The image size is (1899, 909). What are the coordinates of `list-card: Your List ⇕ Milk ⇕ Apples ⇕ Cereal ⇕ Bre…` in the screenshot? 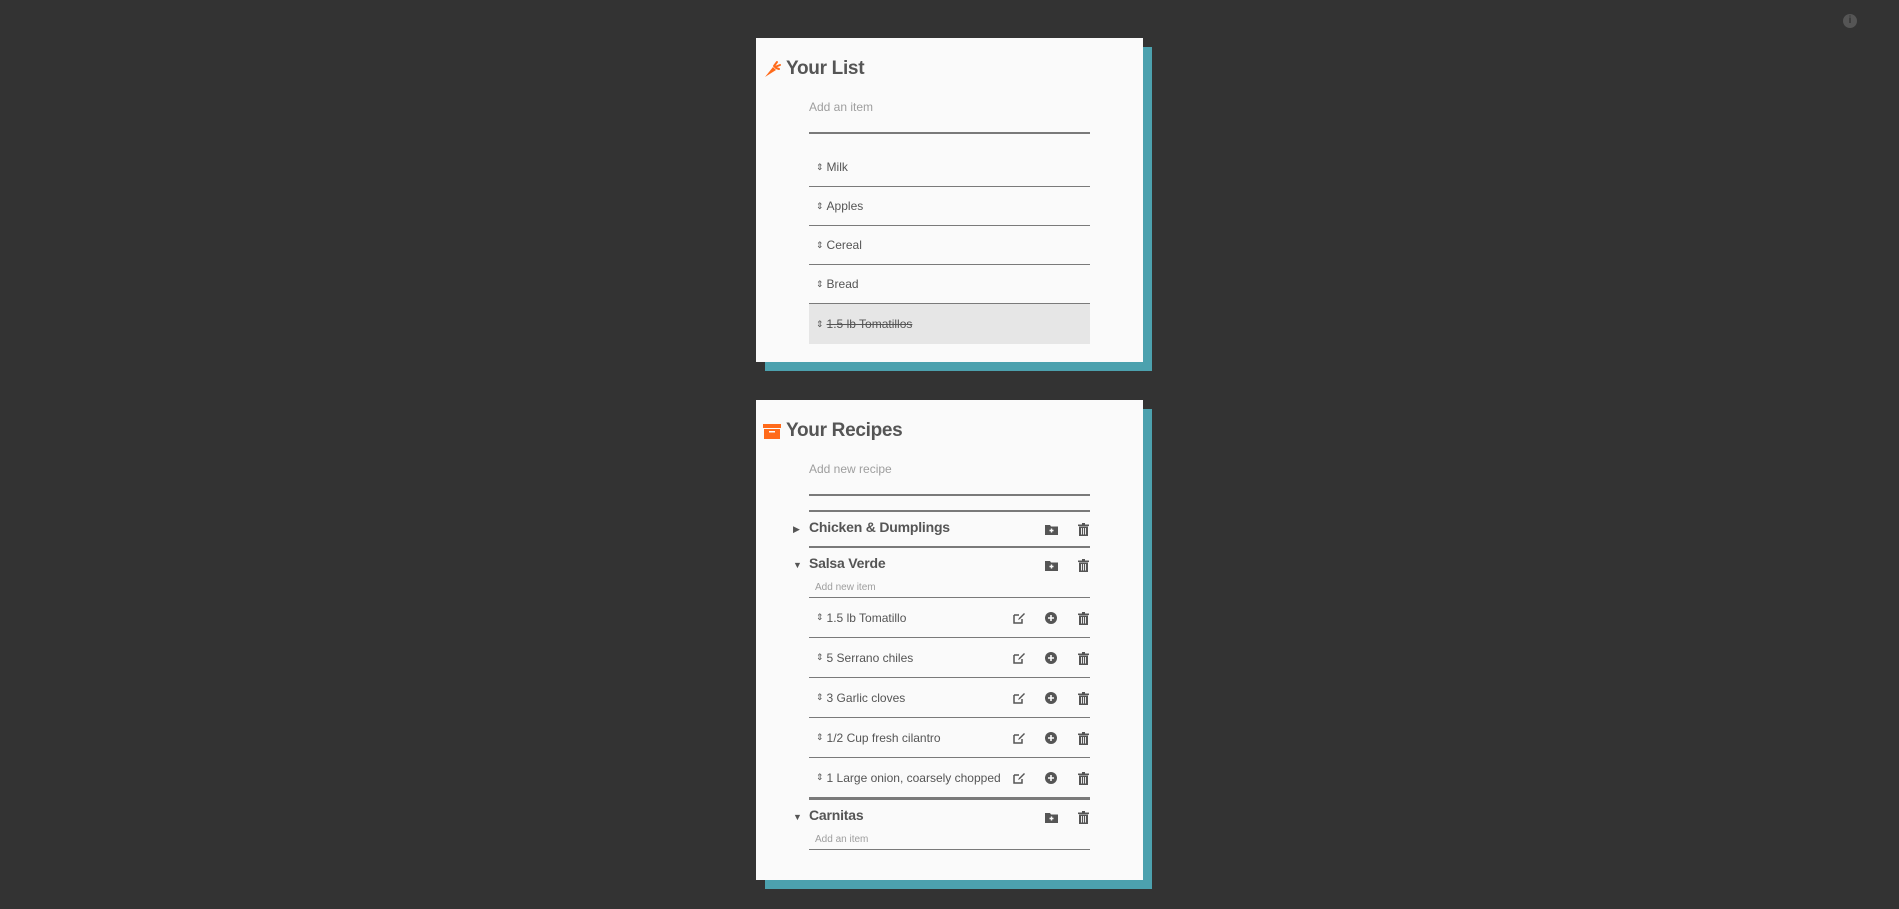 It's located at (949, 200).